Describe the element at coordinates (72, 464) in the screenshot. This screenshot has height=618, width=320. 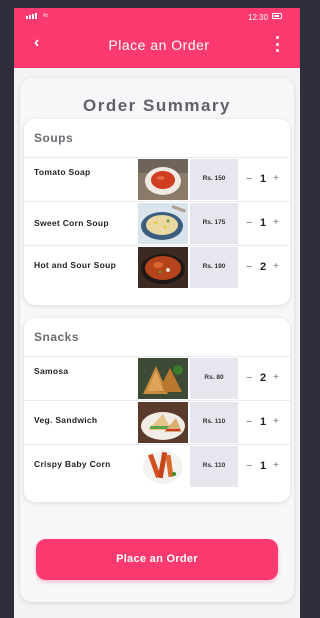
I see `item-name: Crispy Baby Corn` at that location.